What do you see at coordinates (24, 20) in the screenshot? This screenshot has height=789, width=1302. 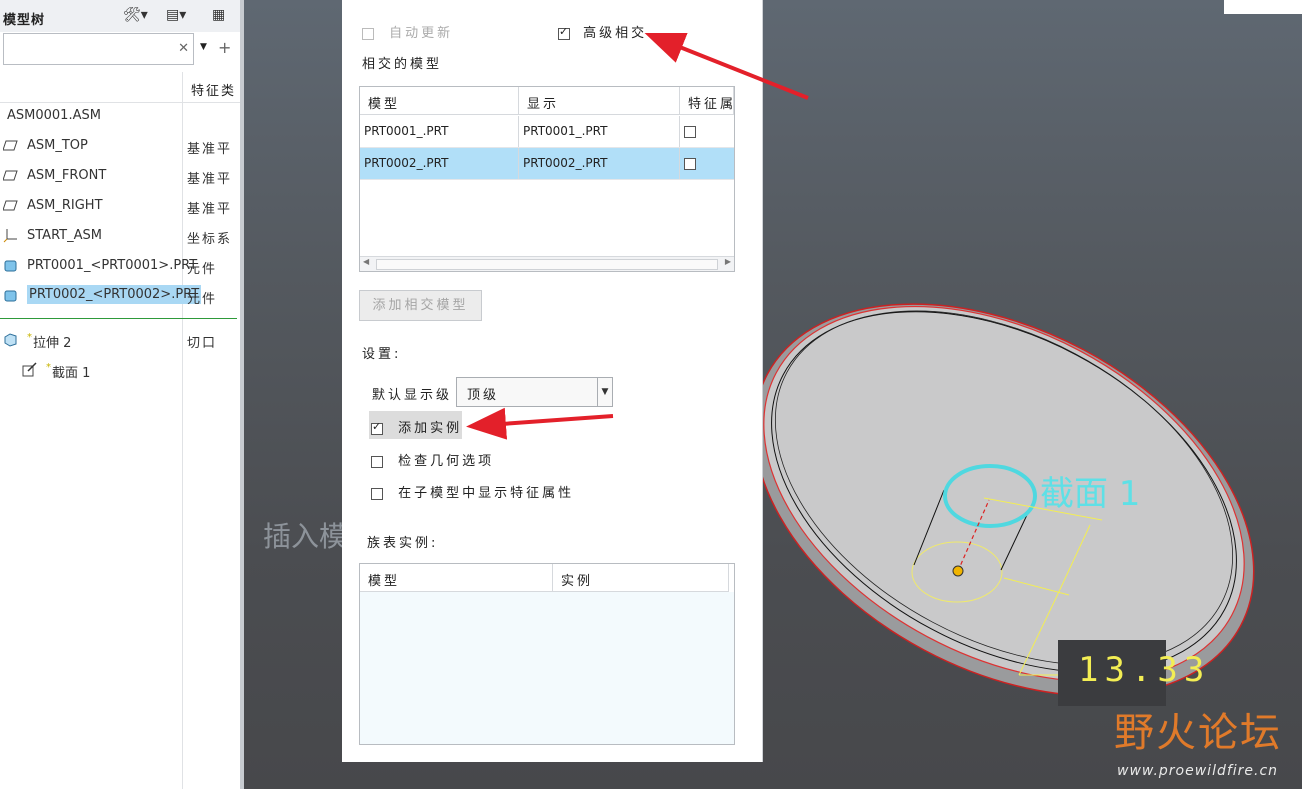 I see `model-tree-title: 模型树` at bounding box center [24, 20].